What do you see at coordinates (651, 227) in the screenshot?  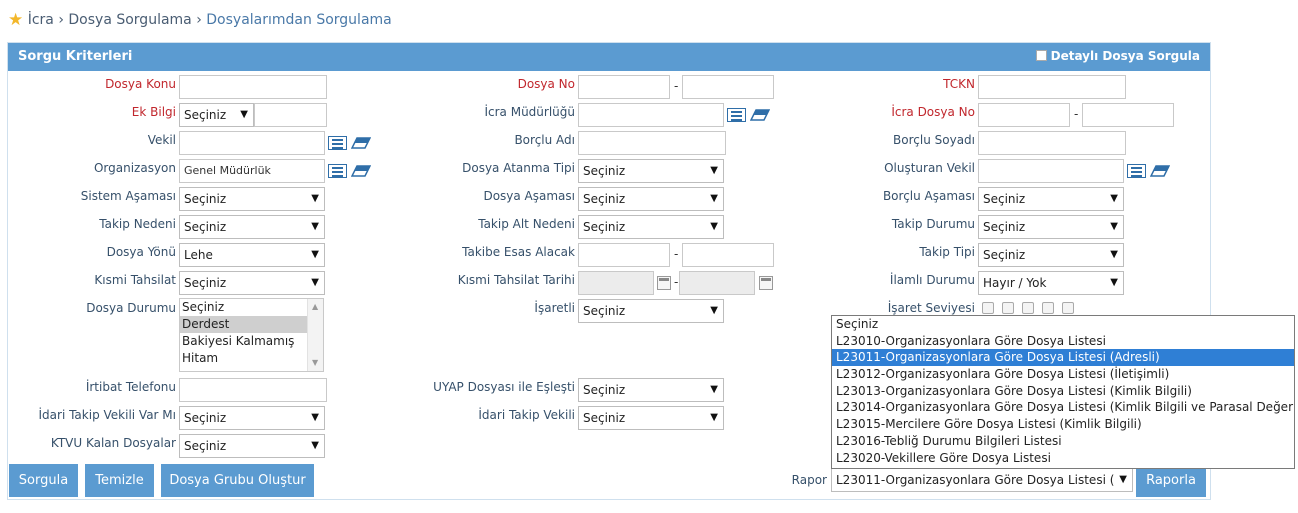 I see `takip-alt-nedeni-select: Seçiniz ▼` at bounding box center [651, 227].